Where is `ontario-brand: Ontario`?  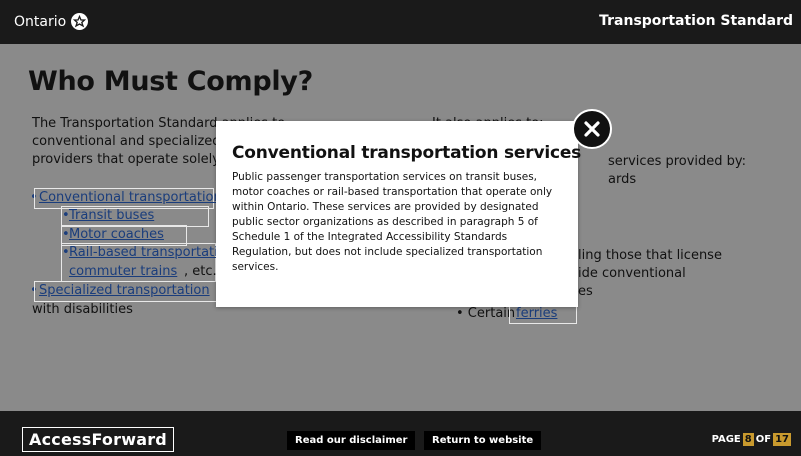 ontario-brand: Ontario is located at coordinates (51, 21).